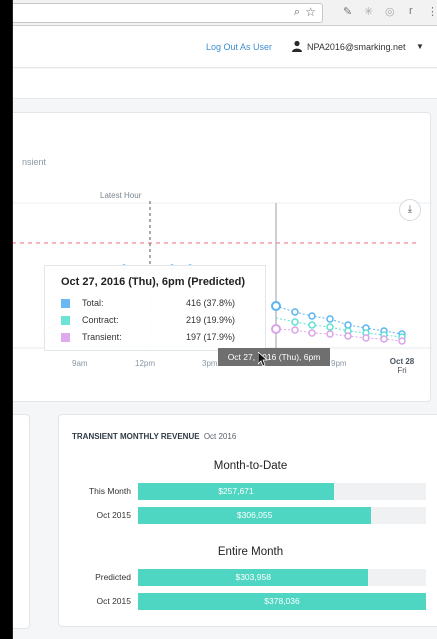  Describe the element at coordinates (236, 491) in the screenshot. I see `revenue-bar-value: $257,671` at that location.